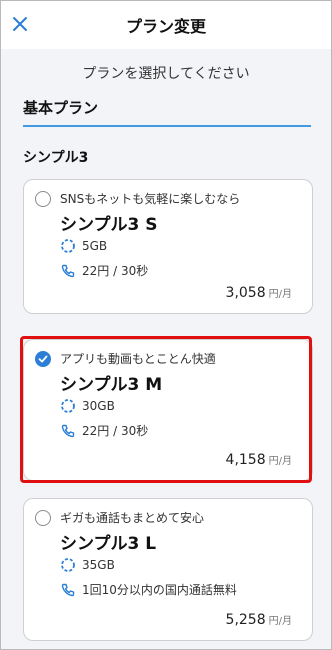  I want to click on plan-name: シンプル3 M, so click(111, 385).